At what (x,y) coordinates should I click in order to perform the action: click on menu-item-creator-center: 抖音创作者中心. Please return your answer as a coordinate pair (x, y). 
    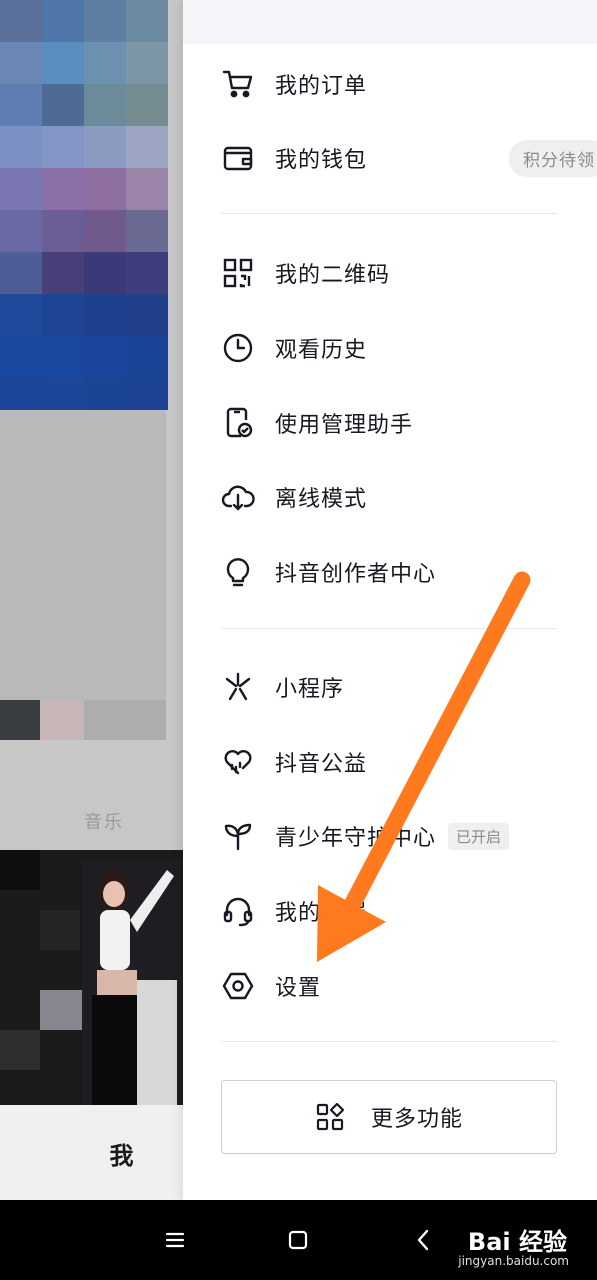
    Looking at the image, I should click on (401, 572).